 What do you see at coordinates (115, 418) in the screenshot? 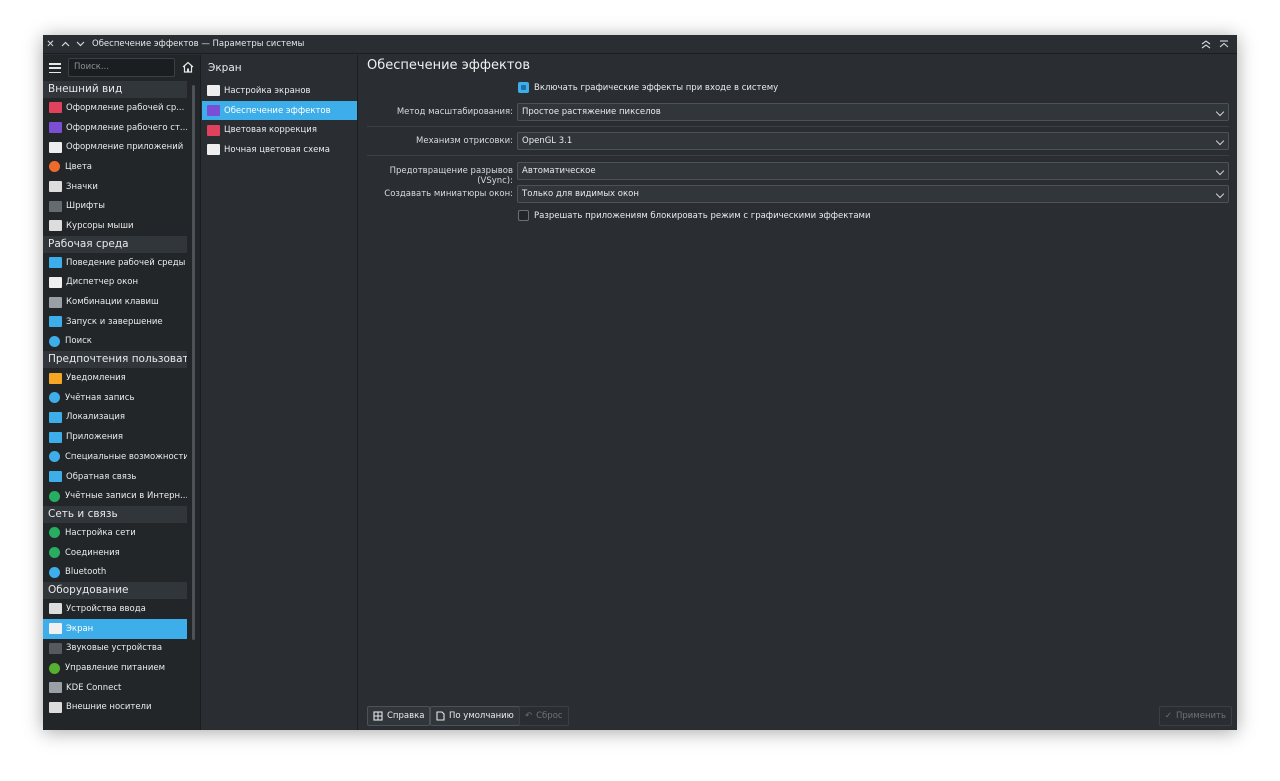
I see `sidebar-item: Локализация` at bounding box center [115, 418].